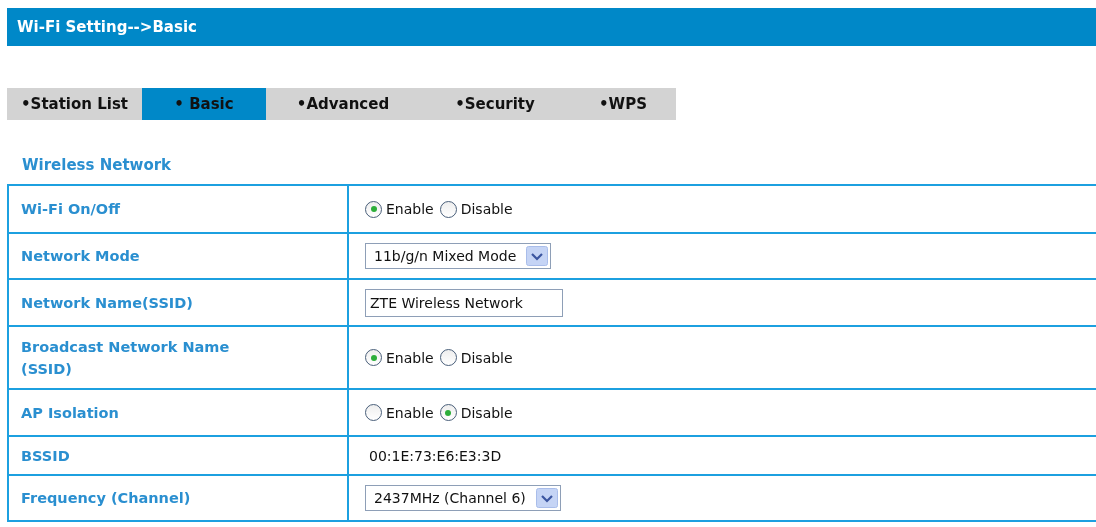 The image size is (1096, 527). I want to click on field-label: Wi-Fi On/Off, so click(70, 209).